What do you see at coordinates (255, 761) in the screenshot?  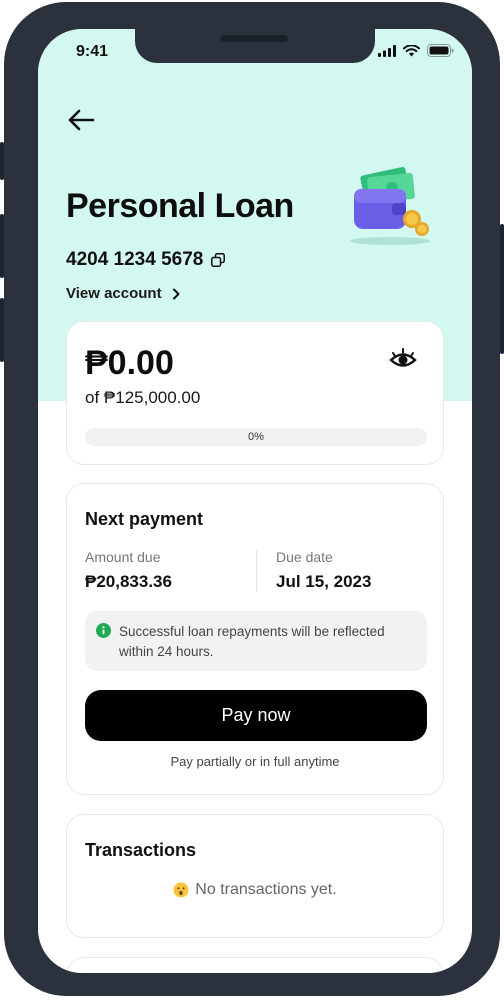 I see `pay-note: Pay partially or in full anytime` at bounding box center [255, 761].